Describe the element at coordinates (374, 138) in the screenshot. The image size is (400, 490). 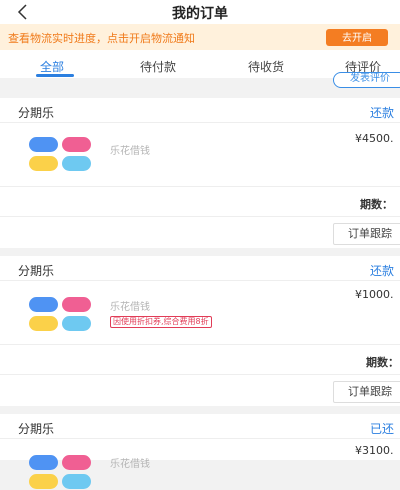
I see `order-price: ¥4500.` at that location.